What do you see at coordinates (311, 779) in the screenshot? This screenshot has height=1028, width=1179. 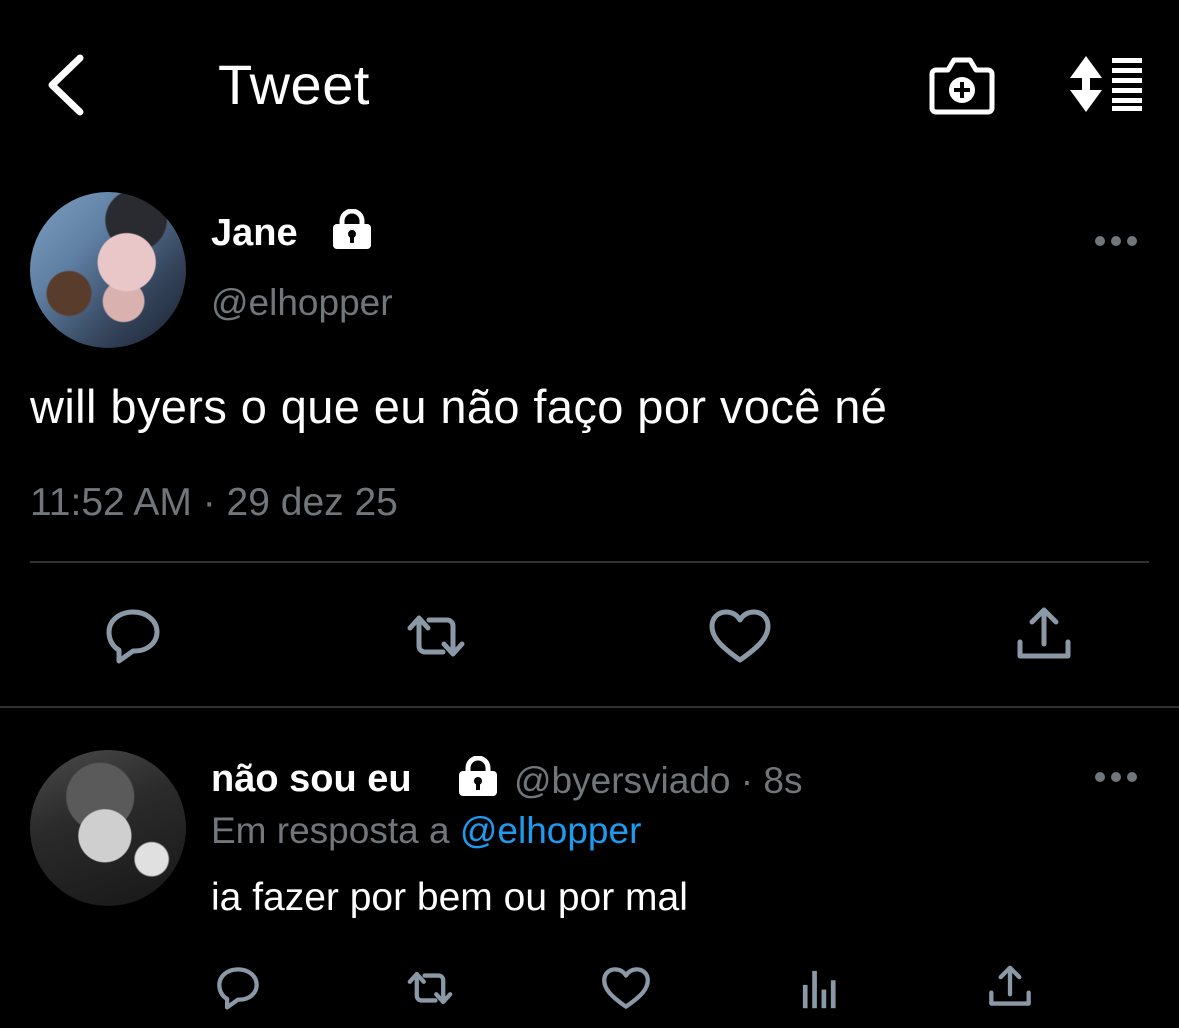 I see `reply-author-name: não sou eu` at bounding box center [311, 779].